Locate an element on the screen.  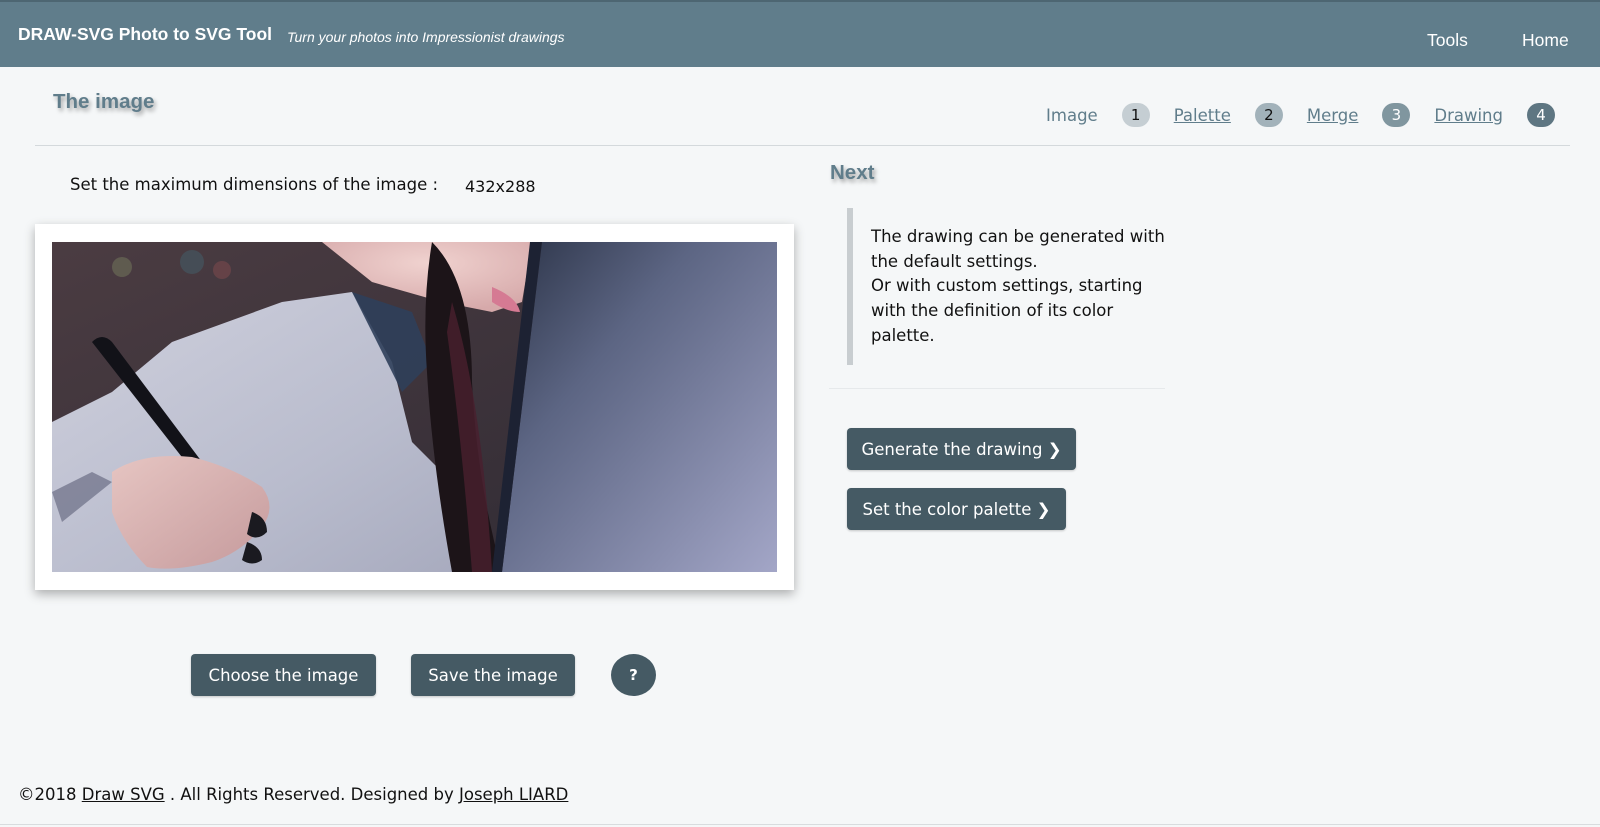
help-button: ? is located at coordinates (633, 675).